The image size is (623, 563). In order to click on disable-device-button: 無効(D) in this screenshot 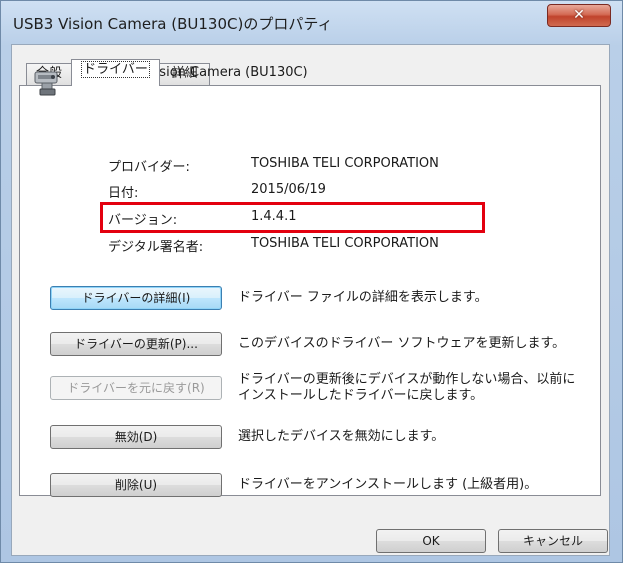, I will do `click(136, 437)`.